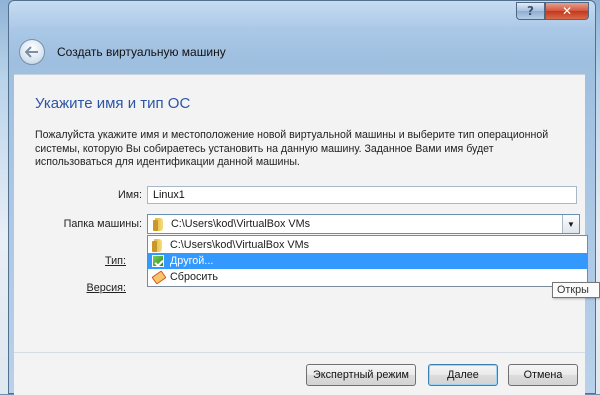 This screenshot has height=395, width=600. I want to click on wizard-title-row: Создать виртуальную машину, so click(122, 52).